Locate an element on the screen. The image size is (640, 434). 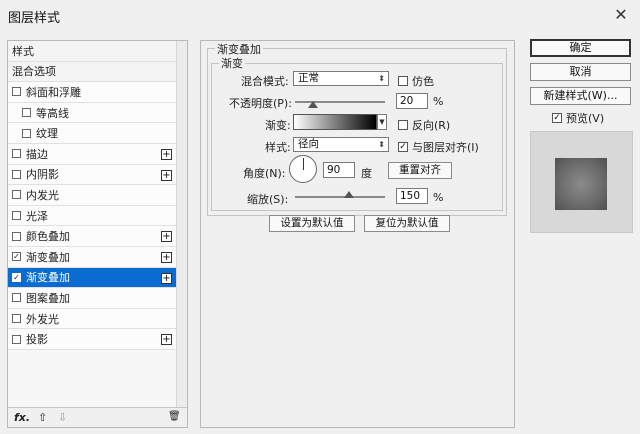
scale-unit: % is located at coordinates (438, 197).